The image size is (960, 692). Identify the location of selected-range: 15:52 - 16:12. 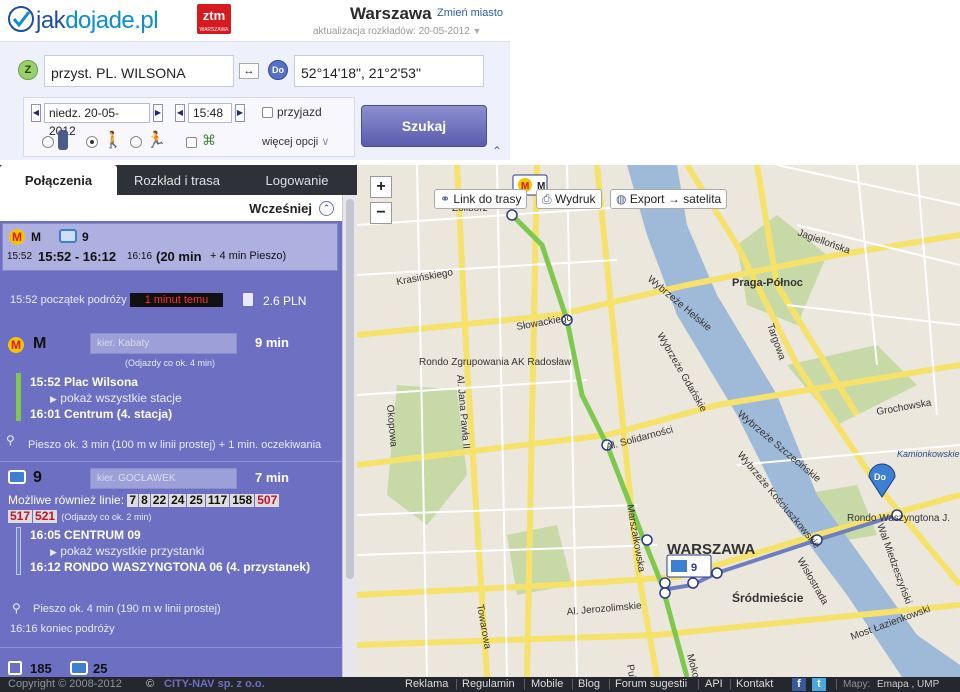
(77, 256).